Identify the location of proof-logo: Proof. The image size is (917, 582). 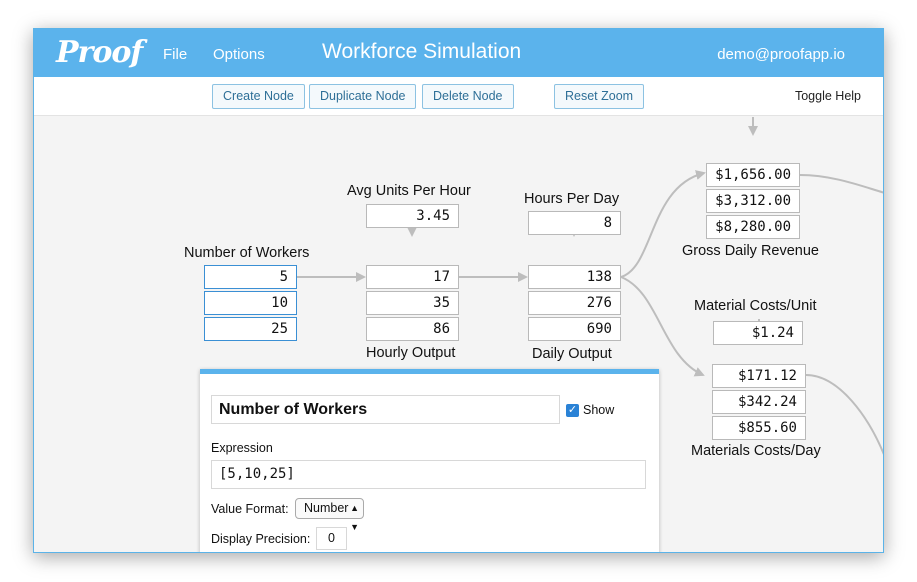
(99, 52).